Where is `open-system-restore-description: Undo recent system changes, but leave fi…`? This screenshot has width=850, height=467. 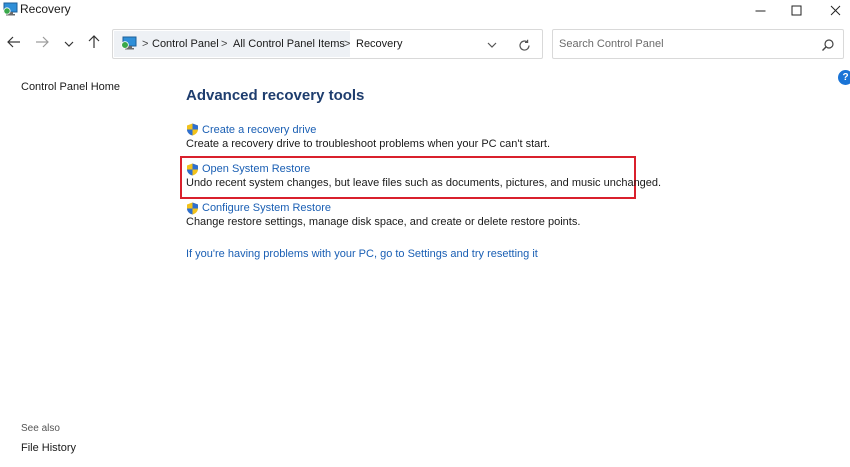 open-system-restore-description: Undo recent system changes, but leave fi… is located at coordinates (424, 183).